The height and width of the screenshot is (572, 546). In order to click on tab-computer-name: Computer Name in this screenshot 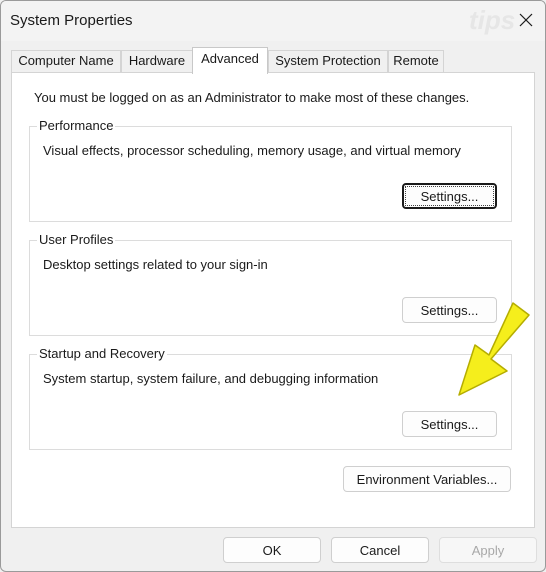, I will do `click(66, 61)`.